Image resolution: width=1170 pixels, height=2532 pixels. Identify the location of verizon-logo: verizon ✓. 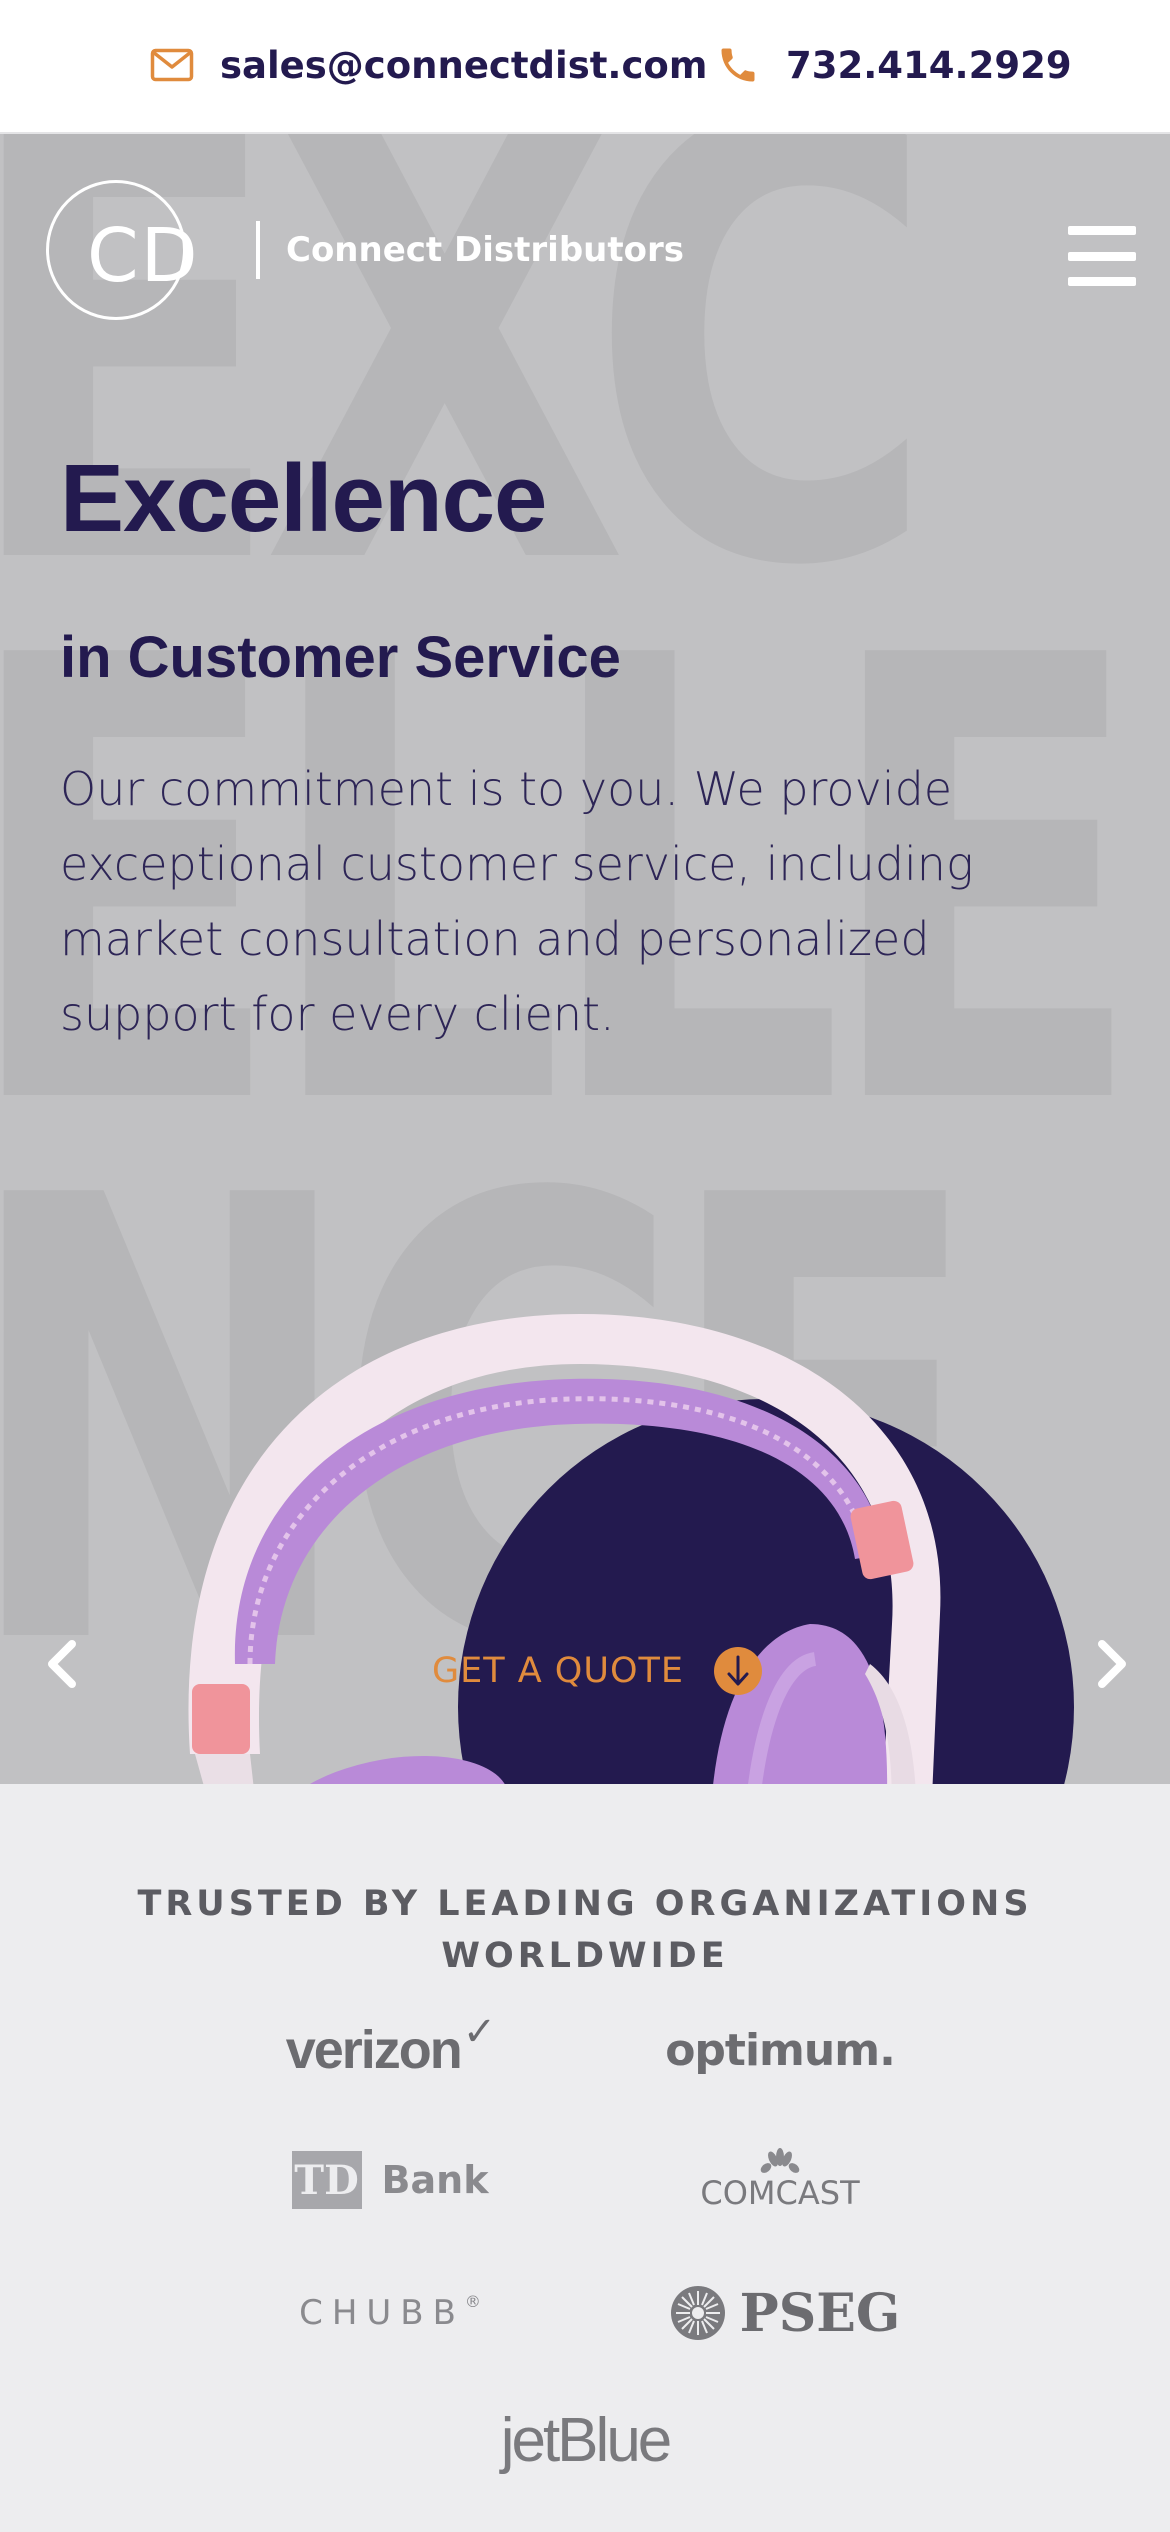
(390, 2047).